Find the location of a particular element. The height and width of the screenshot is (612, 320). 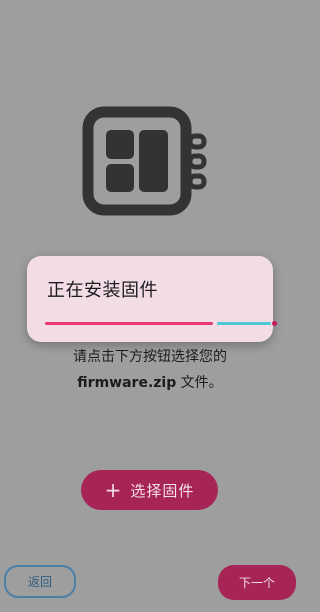

instruction-line-1: 请点击下方按钮选择您的 is located at coordinates (150, 357).